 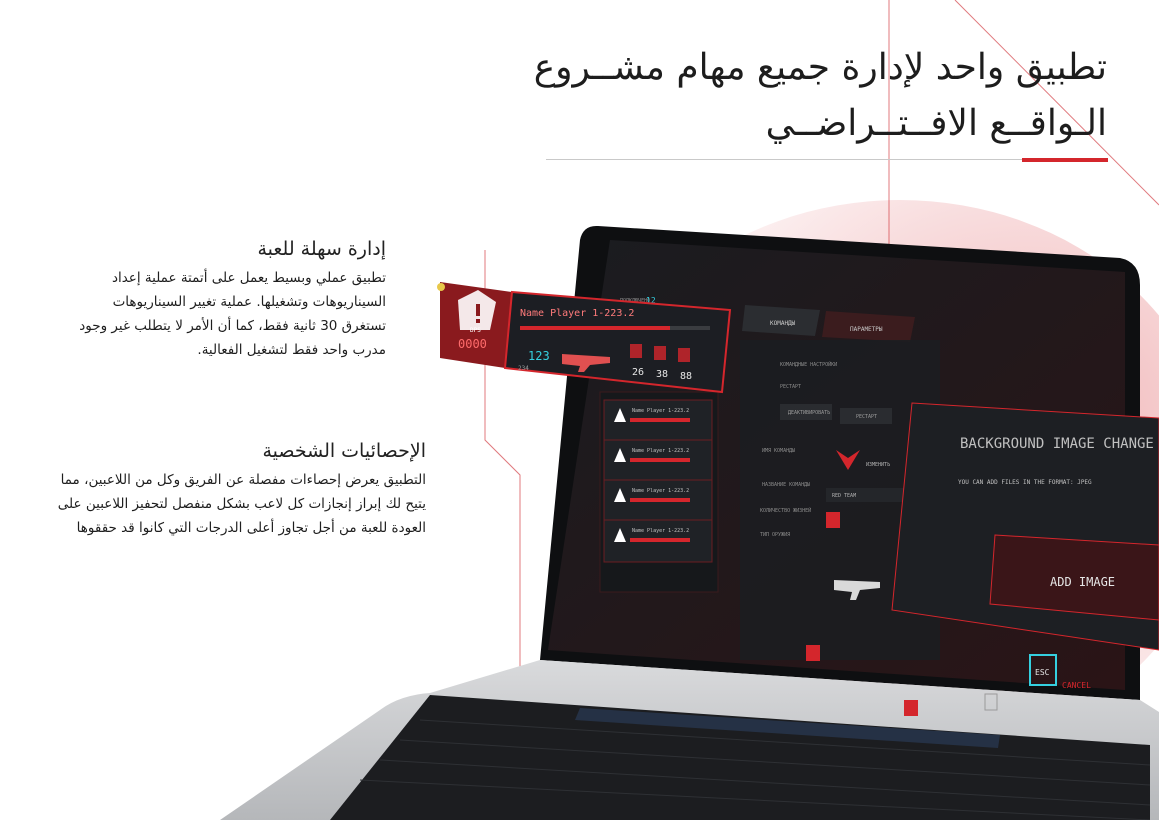 I want to click on add-image-button: ADD IMAGE, so click(x=1082, y=582).